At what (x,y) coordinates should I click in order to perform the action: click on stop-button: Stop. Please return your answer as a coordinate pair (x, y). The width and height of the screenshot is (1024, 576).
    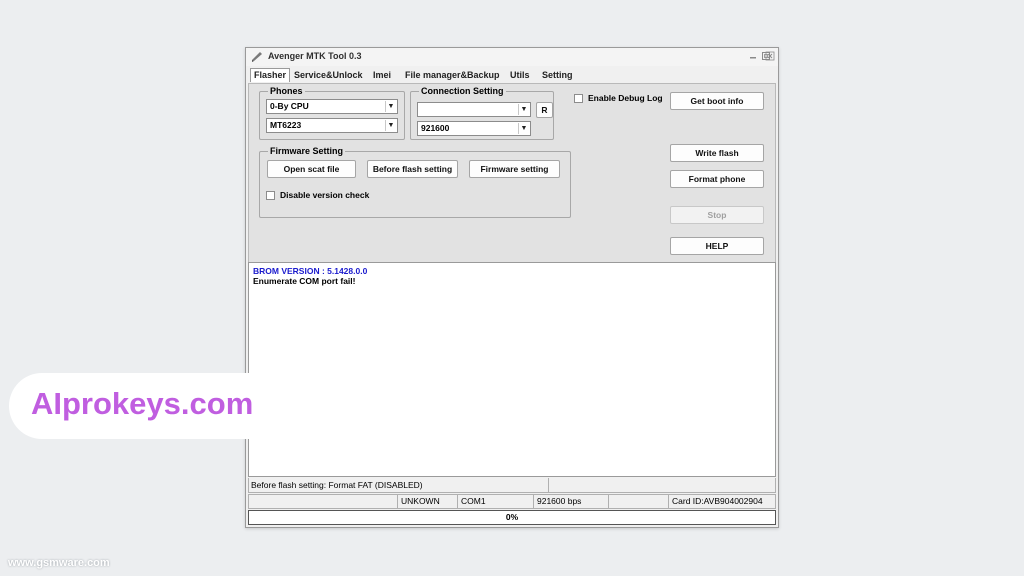
    Looking at the image, I should click on (717, 215).